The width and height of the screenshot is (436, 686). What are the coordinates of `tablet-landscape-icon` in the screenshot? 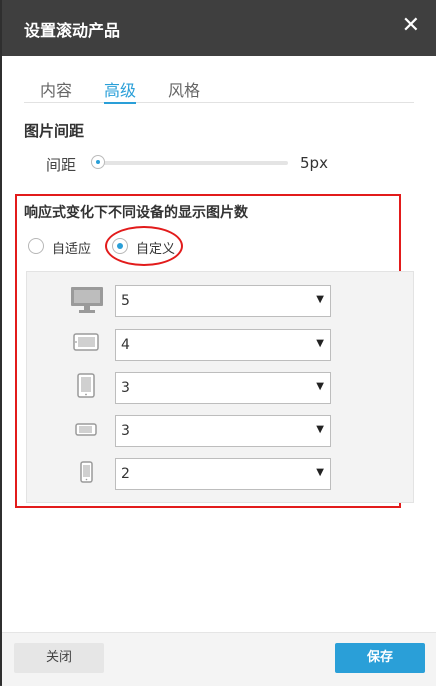 It's located at (86, 342).